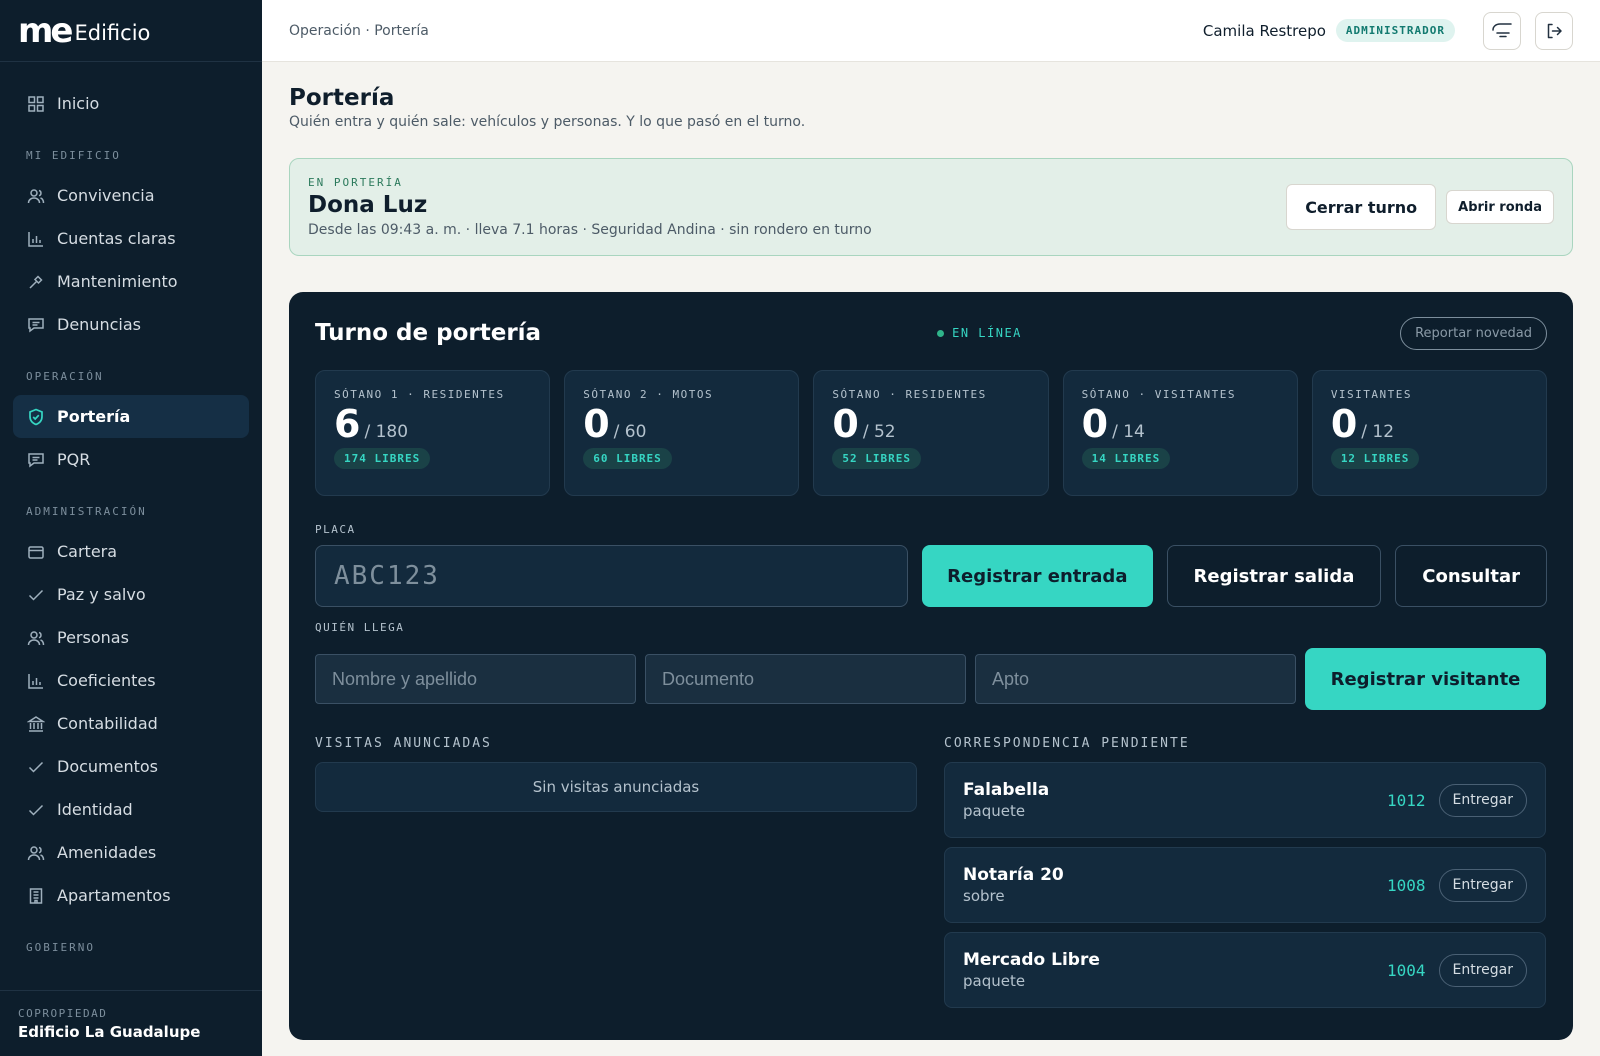 Image resolution: width=1600 pixels, height=1056 pixels. Describe the element at coordinates (131, 680) in the screenshot. I see `sidebar-item-coeficientes: Coeficientes` at that location.